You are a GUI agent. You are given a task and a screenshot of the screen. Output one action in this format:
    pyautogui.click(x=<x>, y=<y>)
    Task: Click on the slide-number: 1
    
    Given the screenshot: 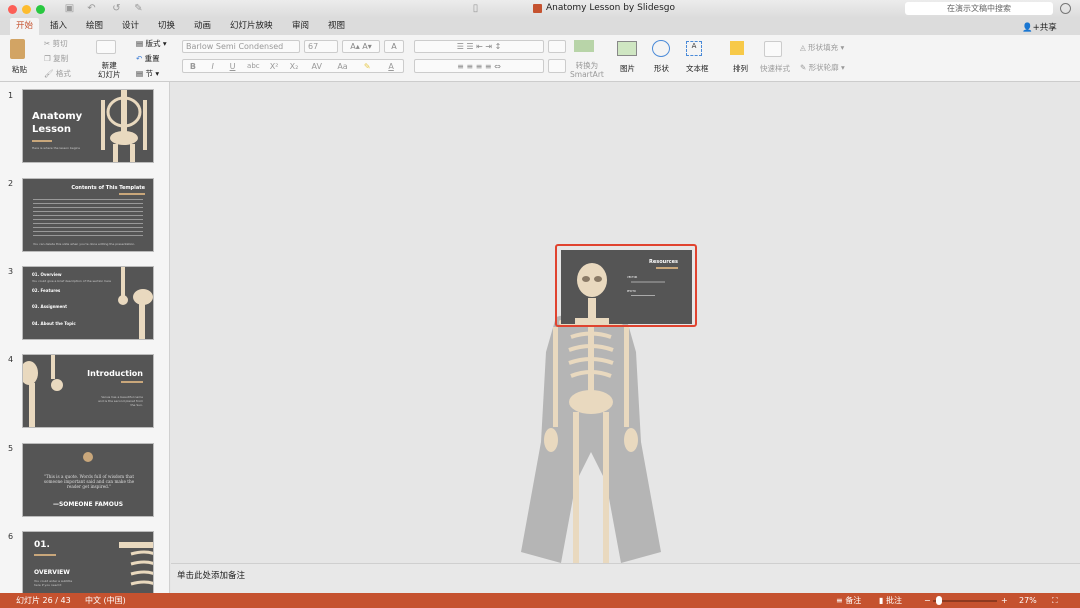 What is the action you would take?
    pyautogui.click(x=11, y=95)
    